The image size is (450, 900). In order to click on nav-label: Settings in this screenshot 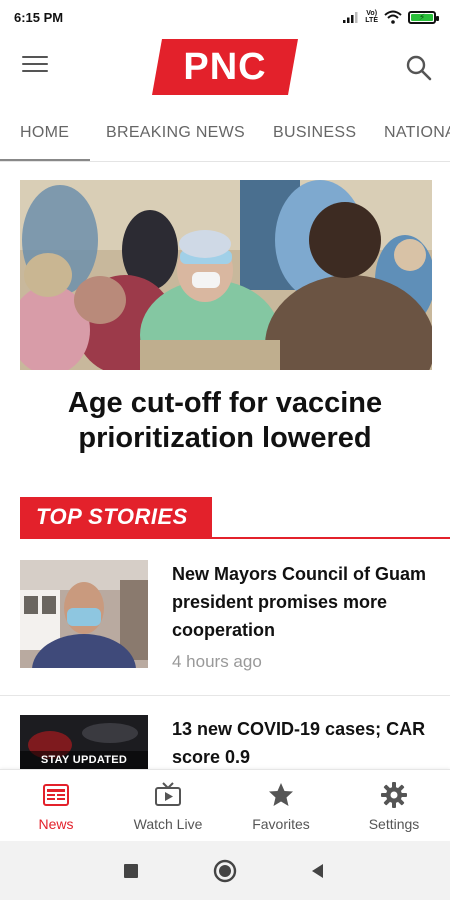, I will do `click(394, 824)`.